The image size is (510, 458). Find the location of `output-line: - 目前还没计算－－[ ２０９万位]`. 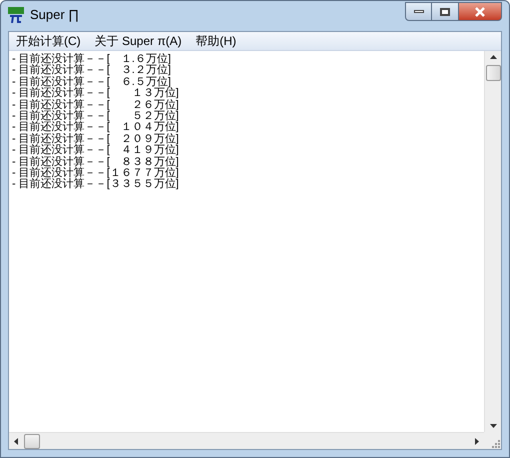

output-line: - 目前还没计算－－[ ２０９万位] is located at coordinates (96, 139).